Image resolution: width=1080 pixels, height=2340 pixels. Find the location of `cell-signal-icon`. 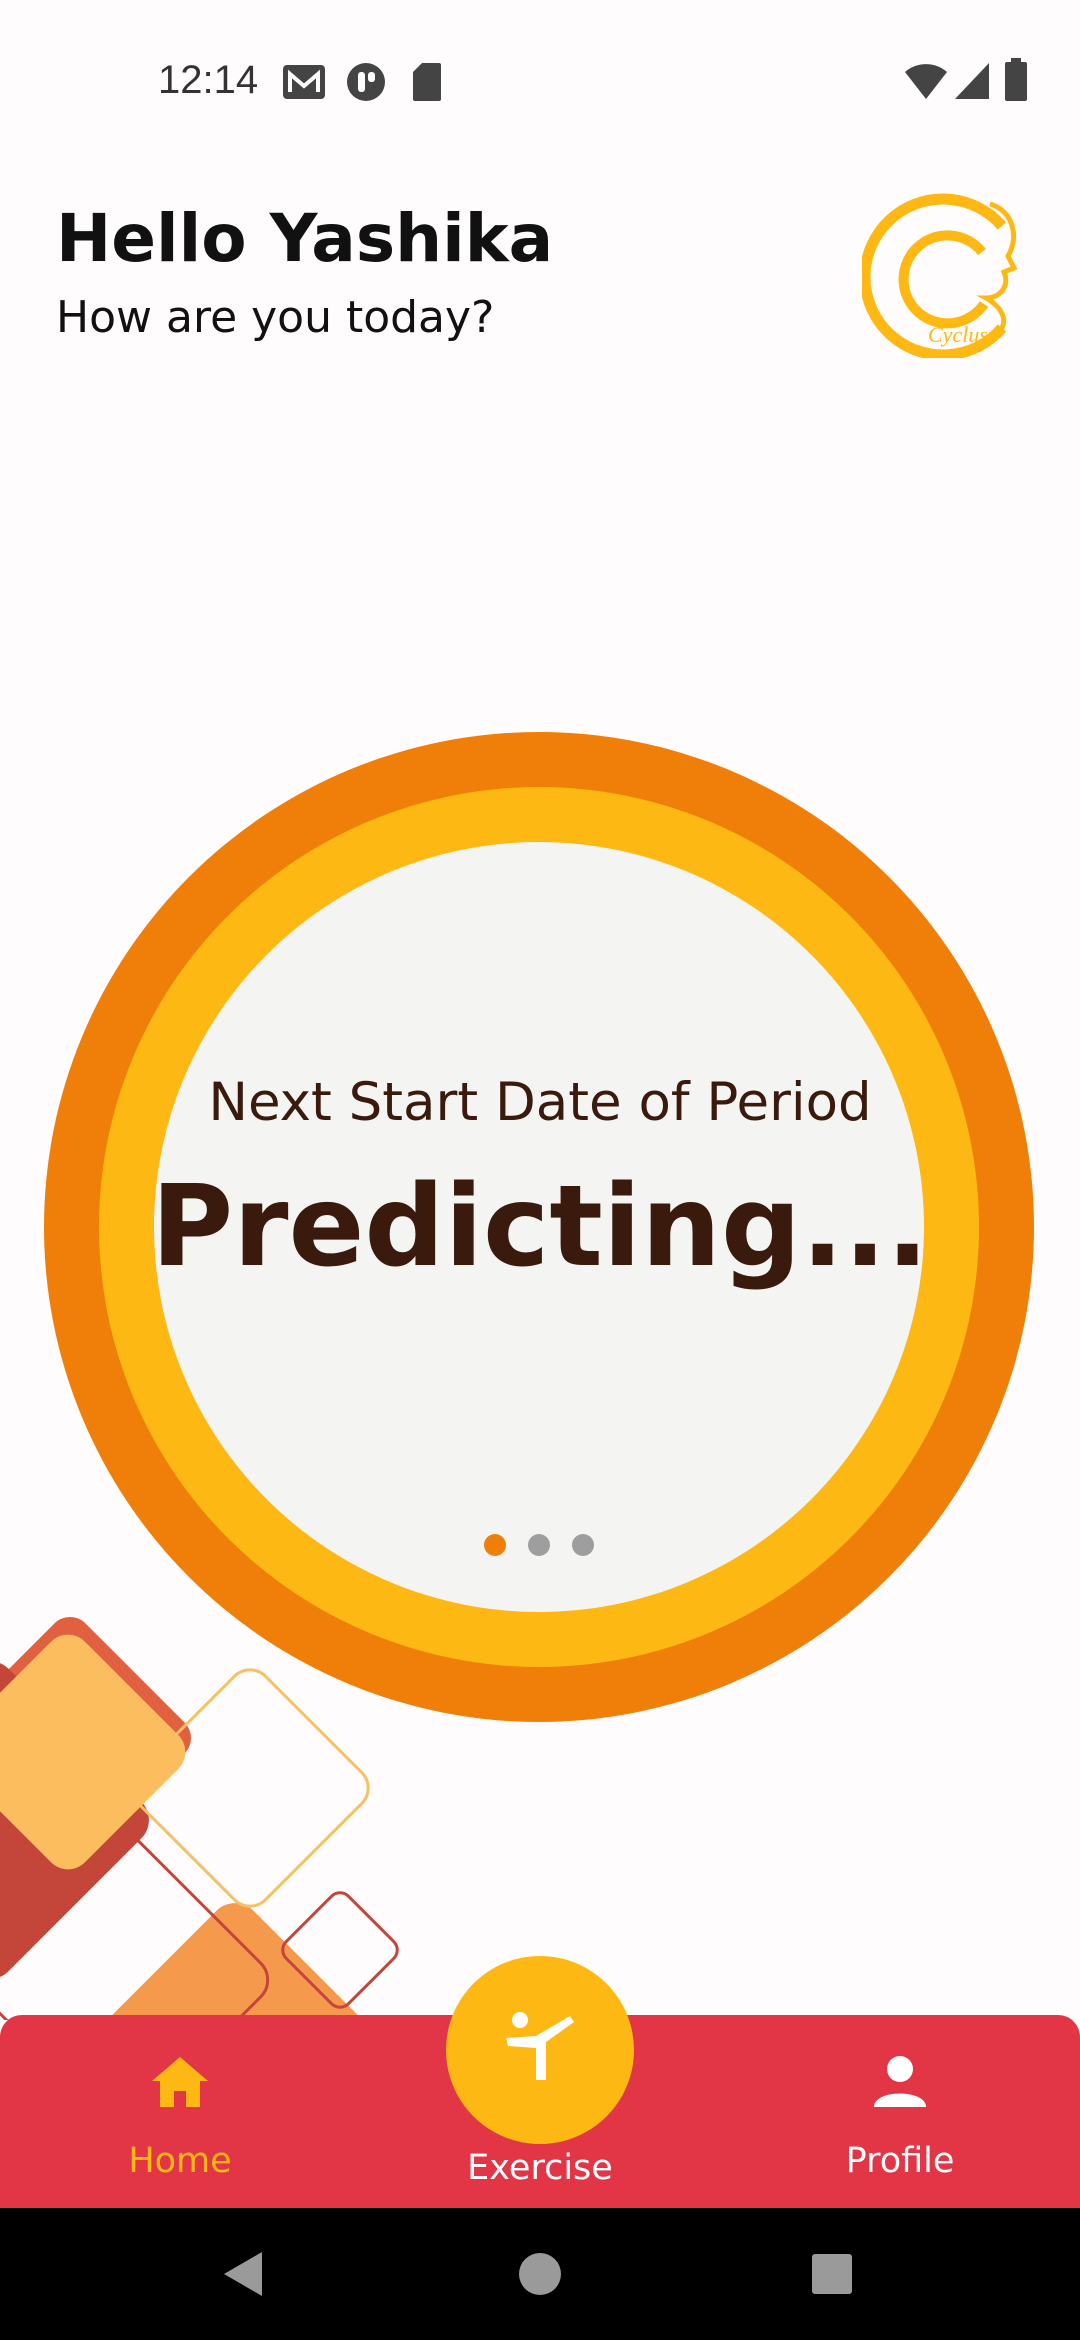

cell-signal-icon is located at coordinates (972, 81).